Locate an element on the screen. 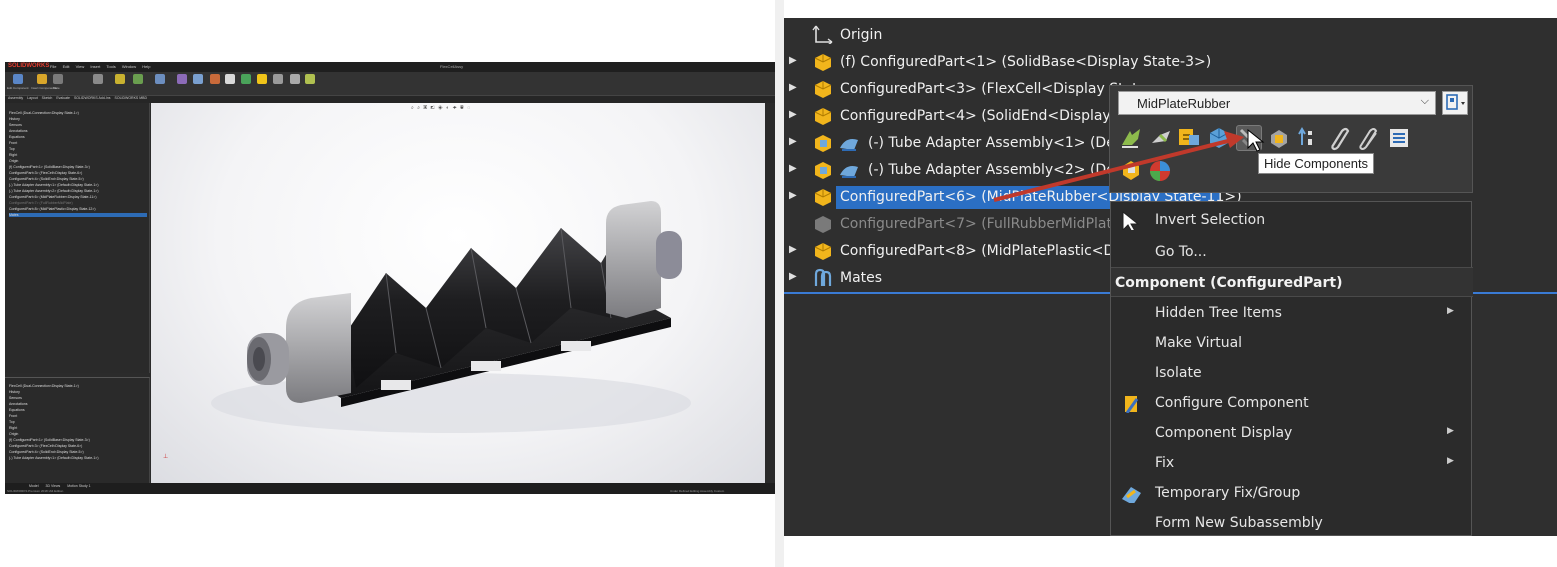 Image resolution: width=1557 pixels, height=567 pixels. assembly-features-icon is located at coordinates (182, 79).